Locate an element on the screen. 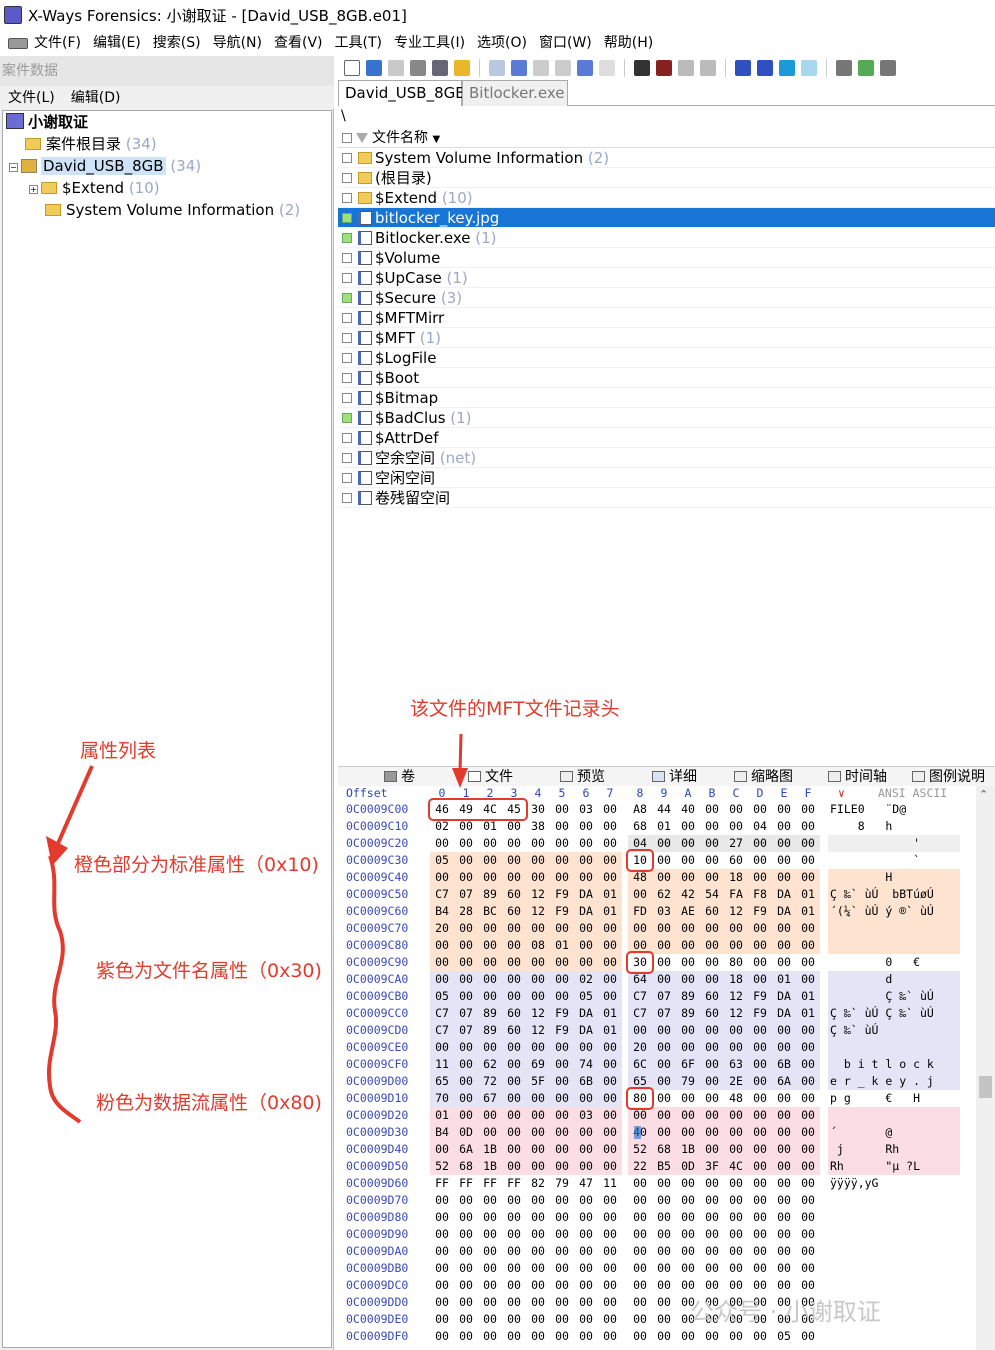 The image size is (995, 1350). hex-byte: 18 is located at coordinates (736, 877).